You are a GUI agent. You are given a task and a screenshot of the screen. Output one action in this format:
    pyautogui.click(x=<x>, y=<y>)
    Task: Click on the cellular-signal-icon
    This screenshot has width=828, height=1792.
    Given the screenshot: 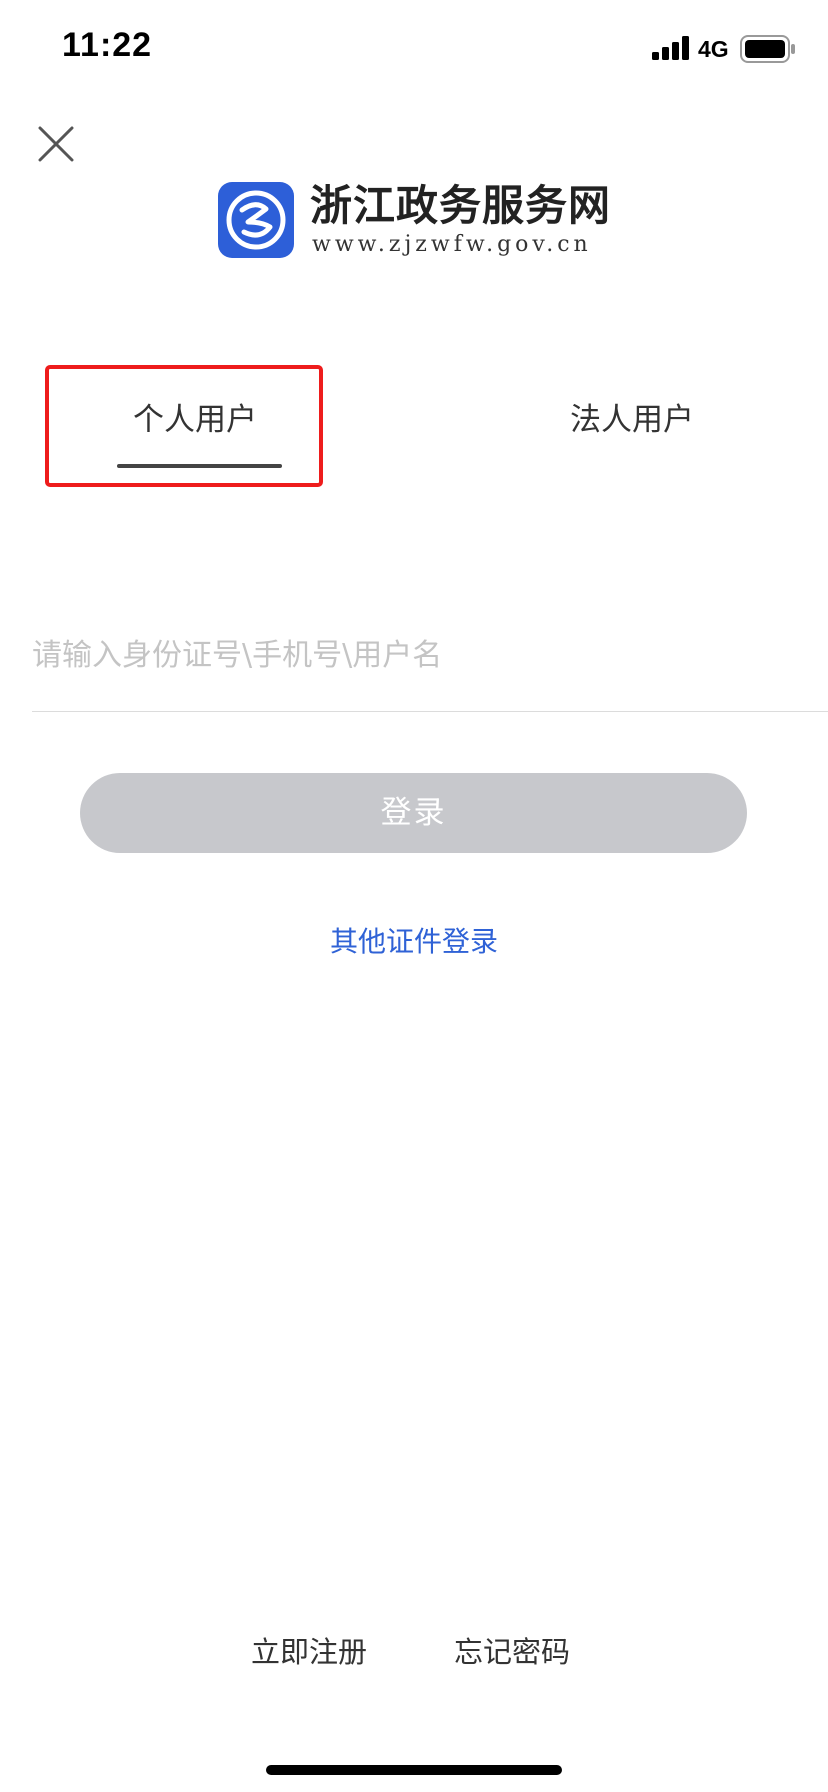 What is the action you would take?
    pyautogui.click(x=670, y=48)
    